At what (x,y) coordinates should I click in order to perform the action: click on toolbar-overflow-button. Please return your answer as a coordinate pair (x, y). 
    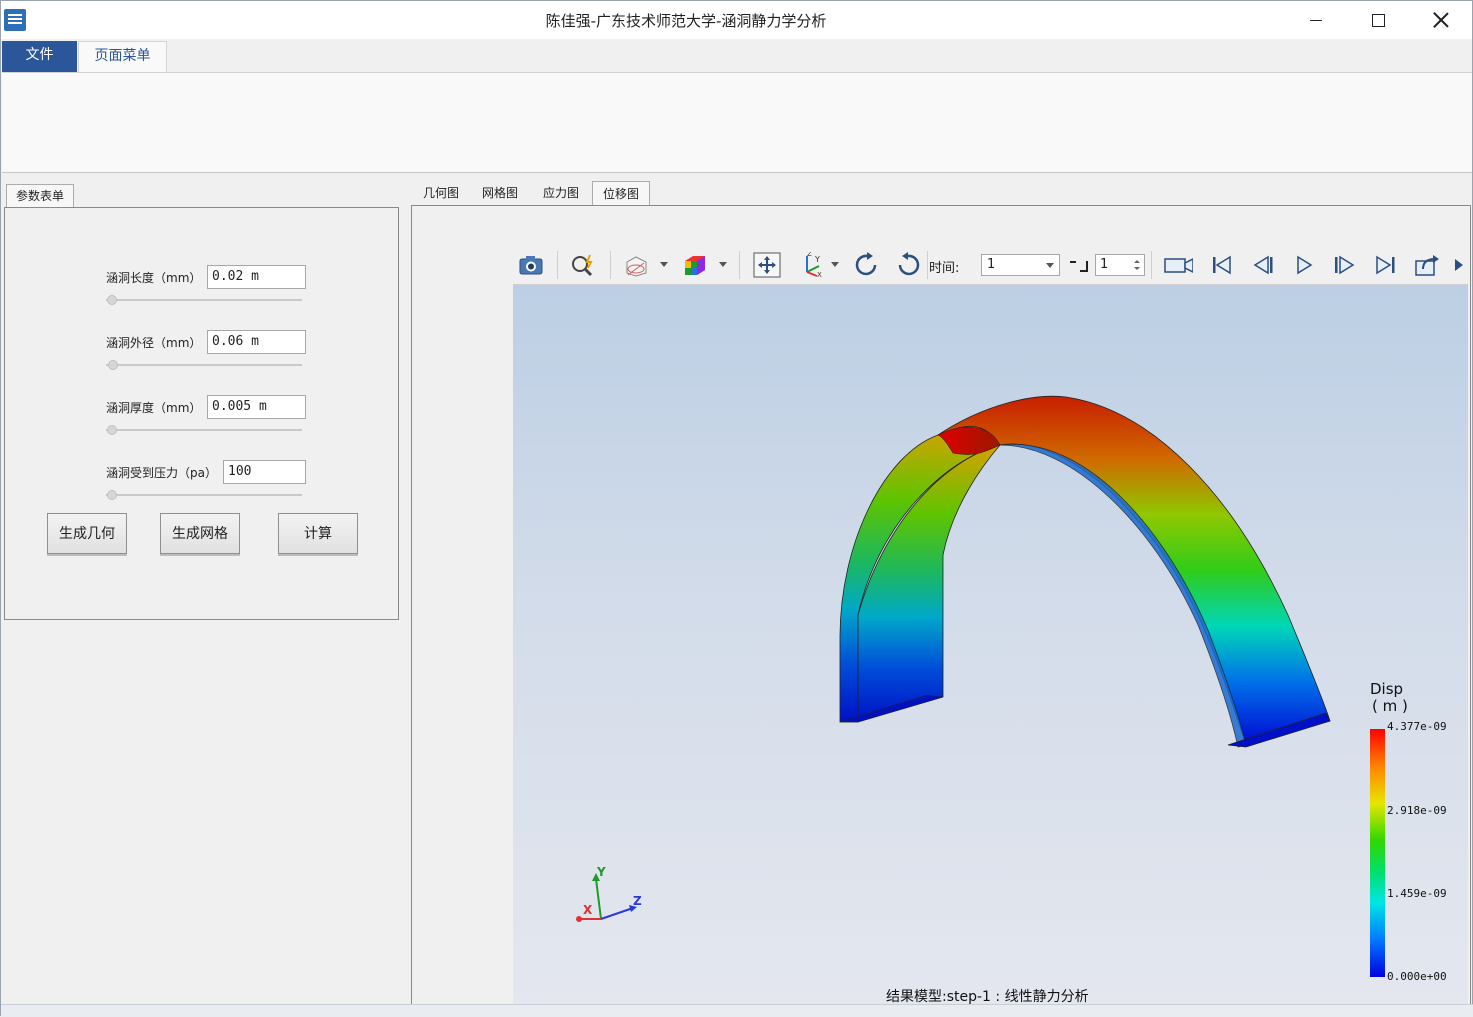
    Looking at the image, I should click on (1458, 265).